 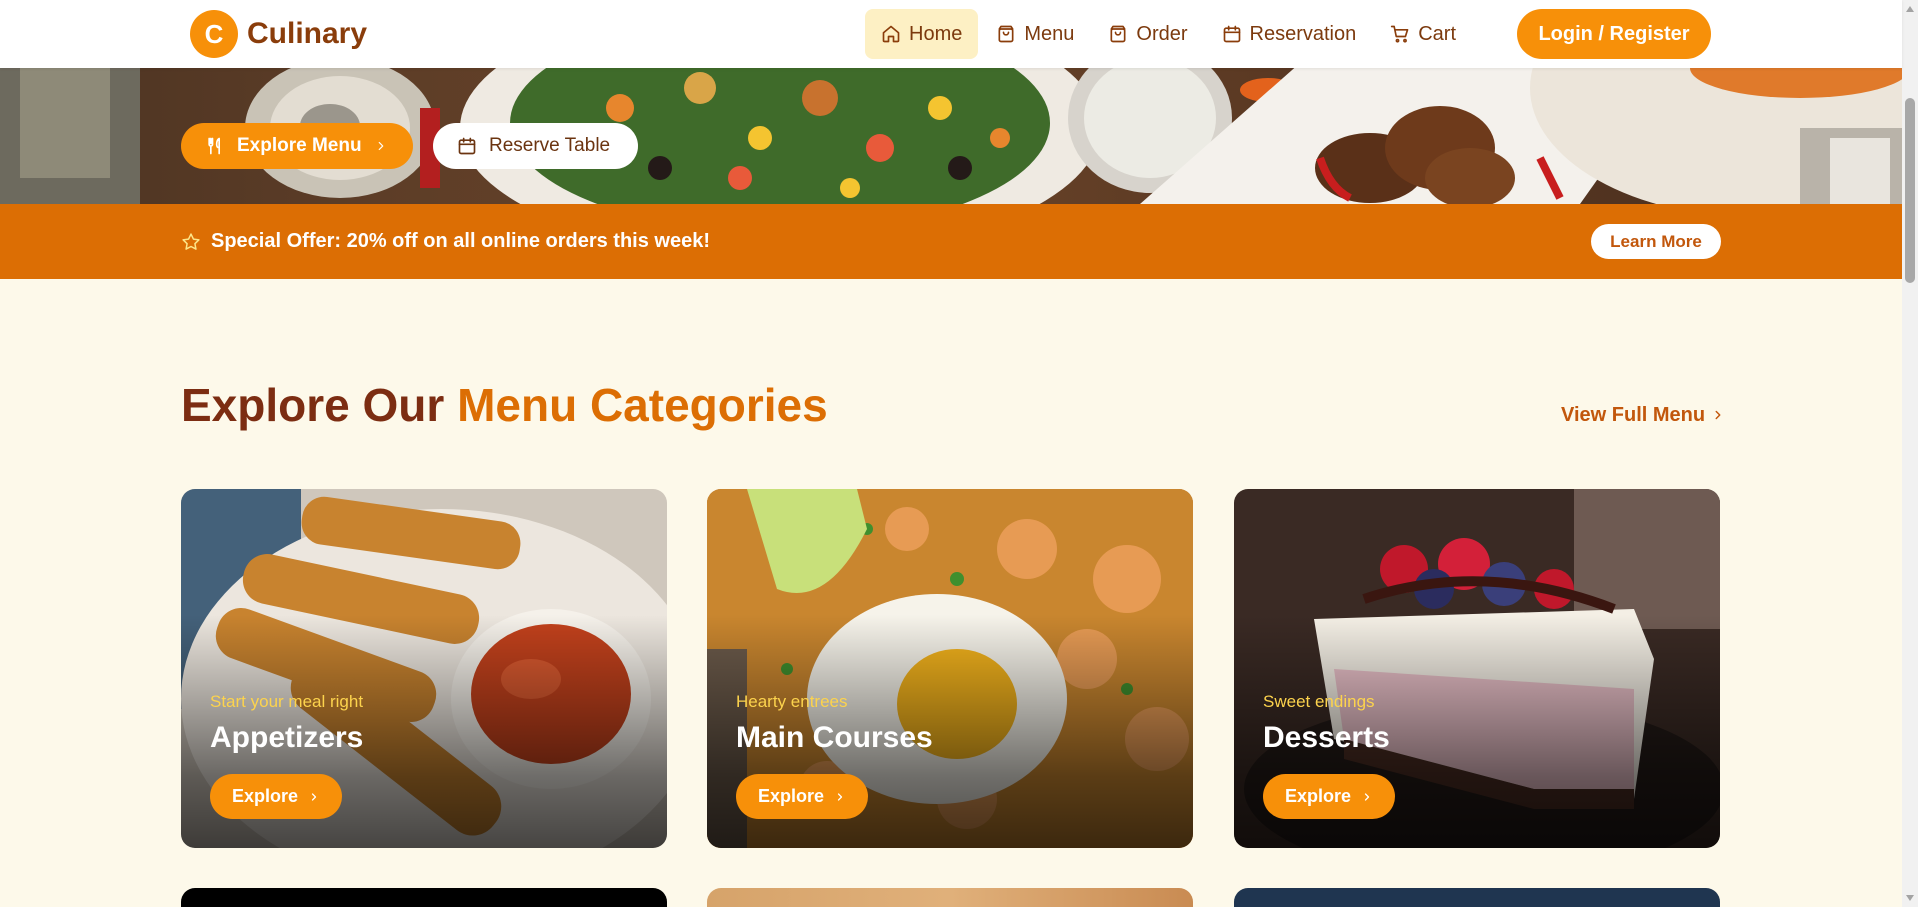 I want to click on section-title-accent: Menu Categories, so click(x=642, y=405).